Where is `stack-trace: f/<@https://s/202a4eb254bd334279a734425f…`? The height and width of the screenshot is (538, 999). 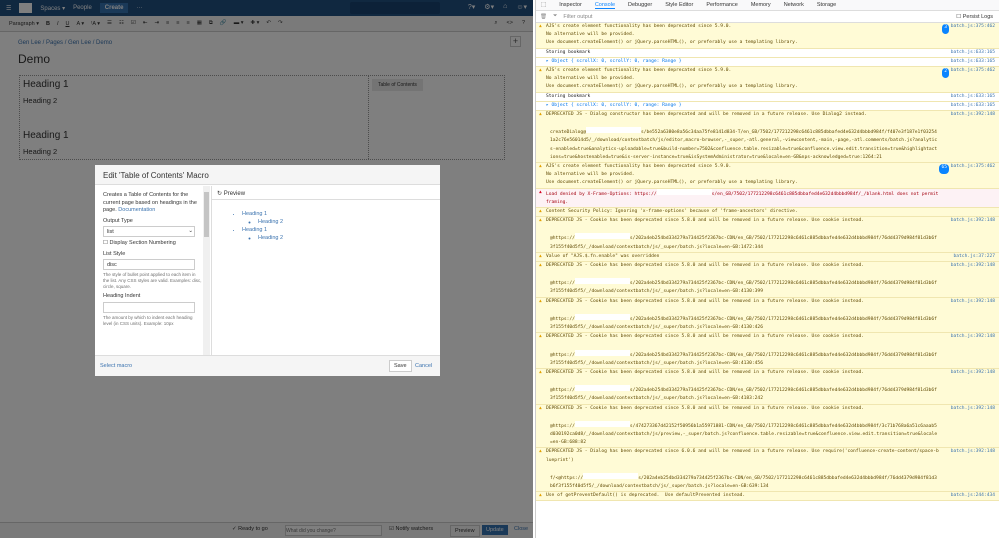 stack-trace: f/<@https://s/202a4eb254bd334279a734425f… is located at coordinates (742, 481).